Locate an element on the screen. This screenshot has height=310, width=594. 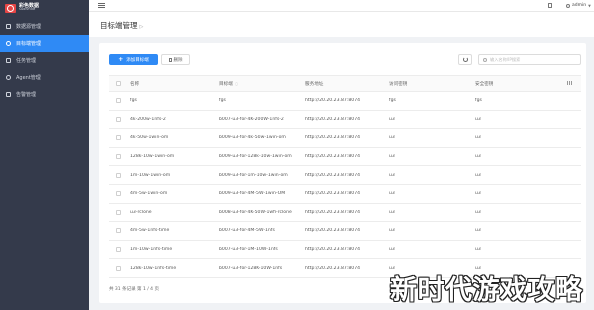
cell-secret-key: fgs is located at coordinates (478, 101).